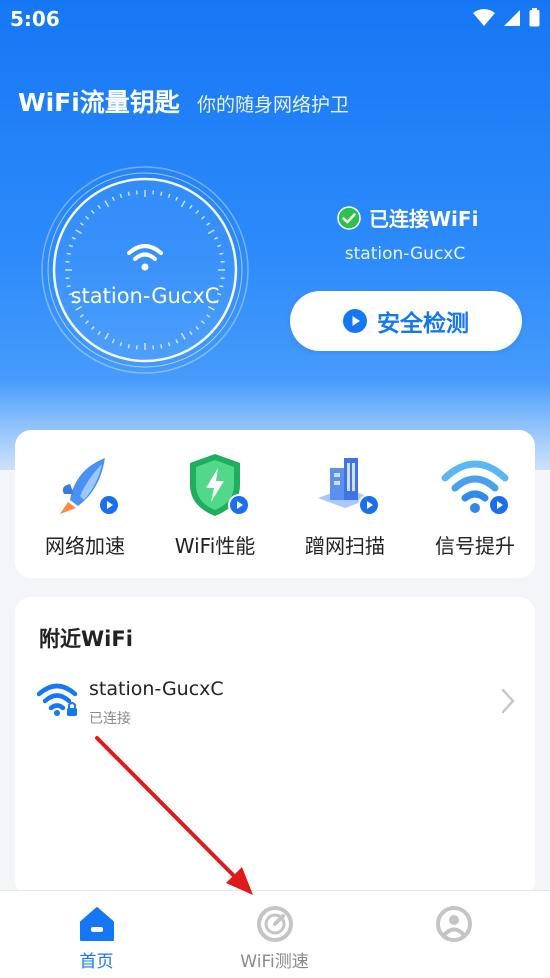 Image resolution: width=550 pixels, height=978 pixels. What do you see at coordinates (275, 924) in the screenshot?
I see `speedometer-icon` at bounding box center [275, 924].